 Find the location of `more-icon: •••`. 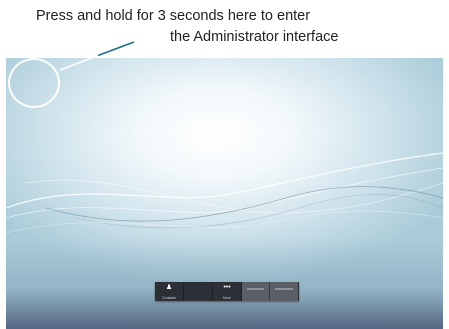

more-icon: ••• is located at coordinates (227, 287).